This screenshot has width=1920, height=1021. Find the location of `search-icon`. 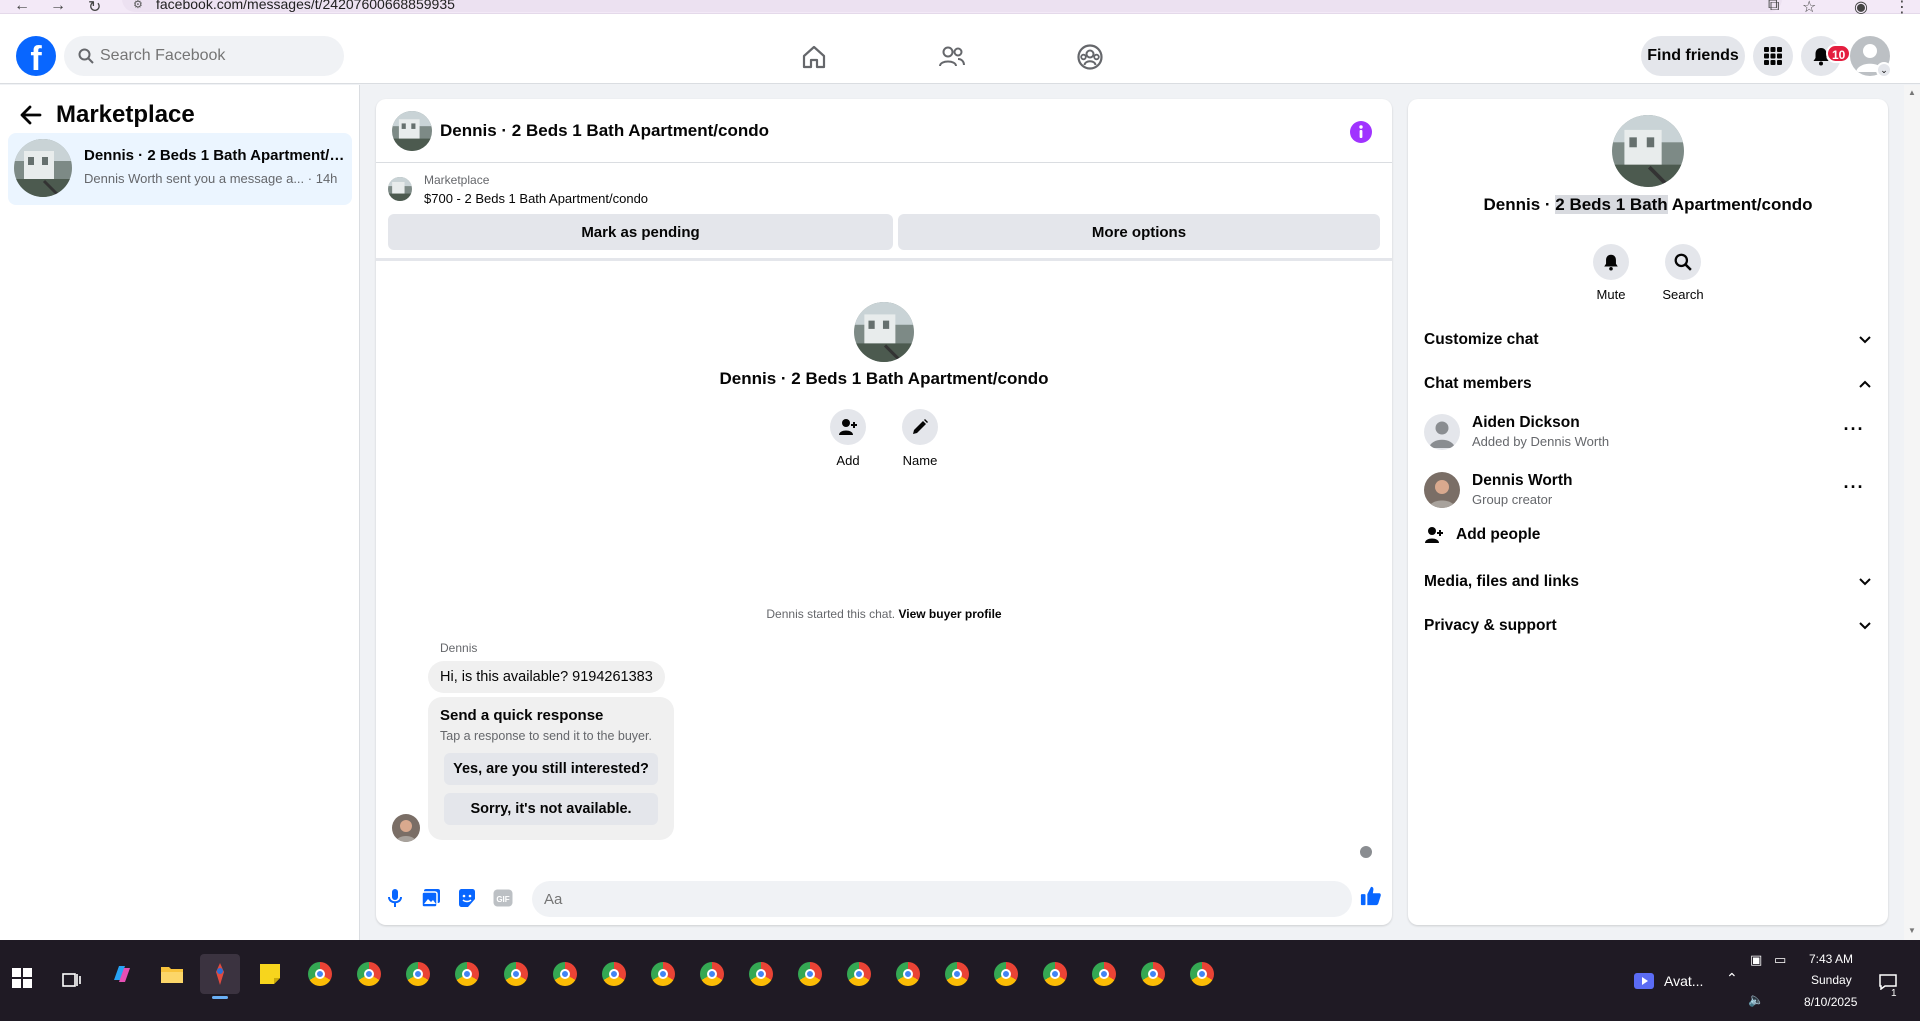

search-icon is located at coordinates (86, 56).